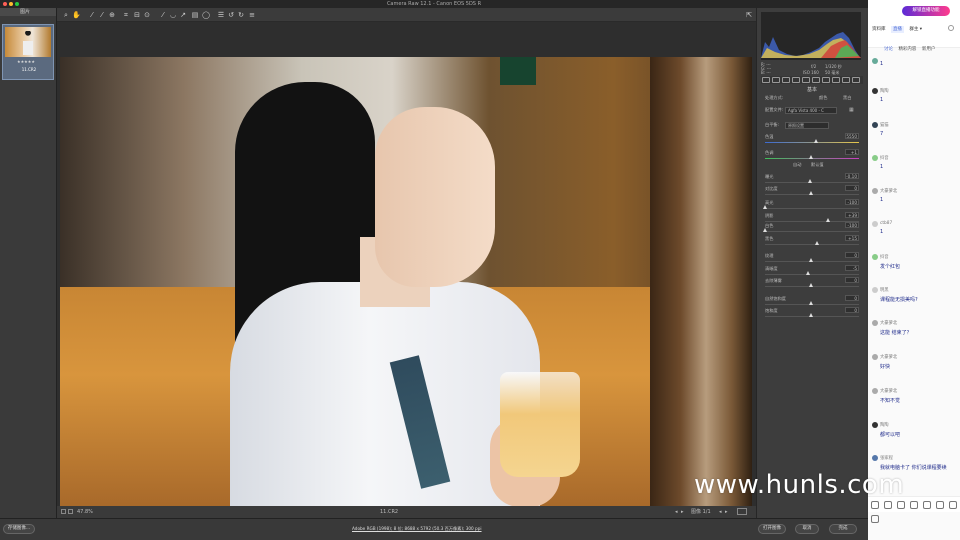 The image size is (960, 540). Describe the element at coordinates (682, 512) in the screenshot. I see `next-arrow-icon: ▸` at that location.